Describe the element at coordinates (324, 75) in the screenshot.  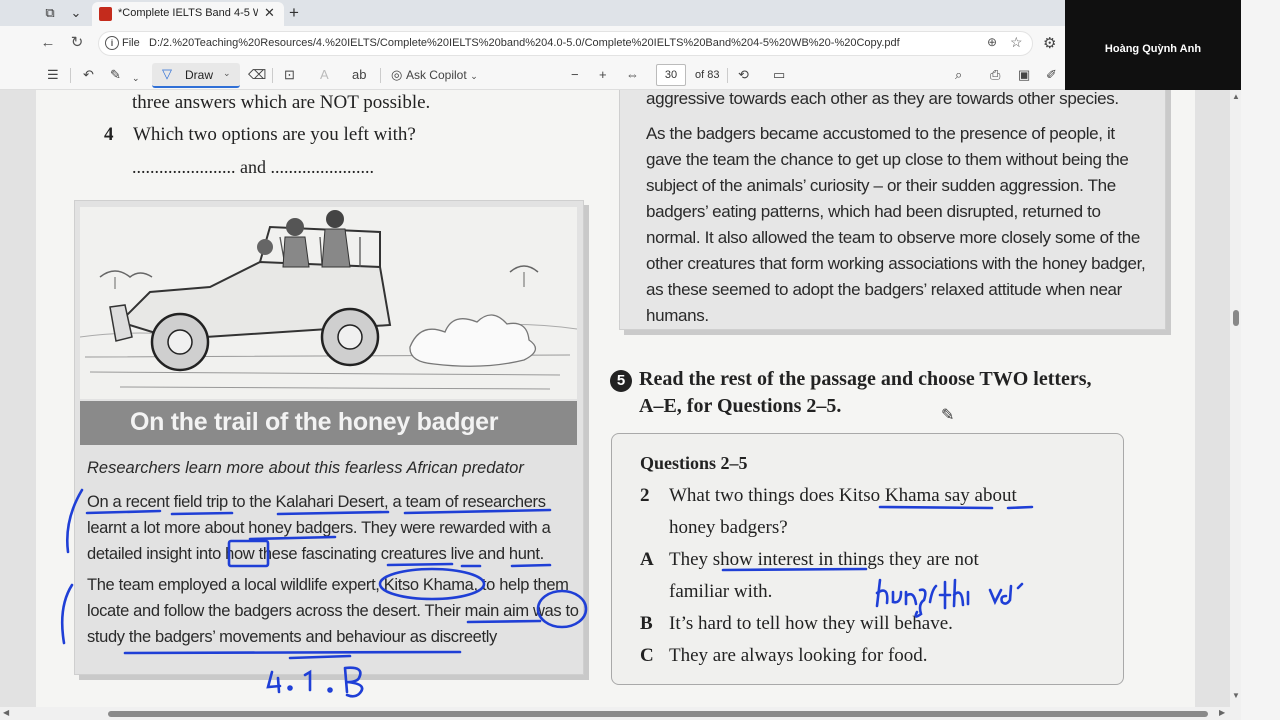
I see `text-format-icon: A` at that location.